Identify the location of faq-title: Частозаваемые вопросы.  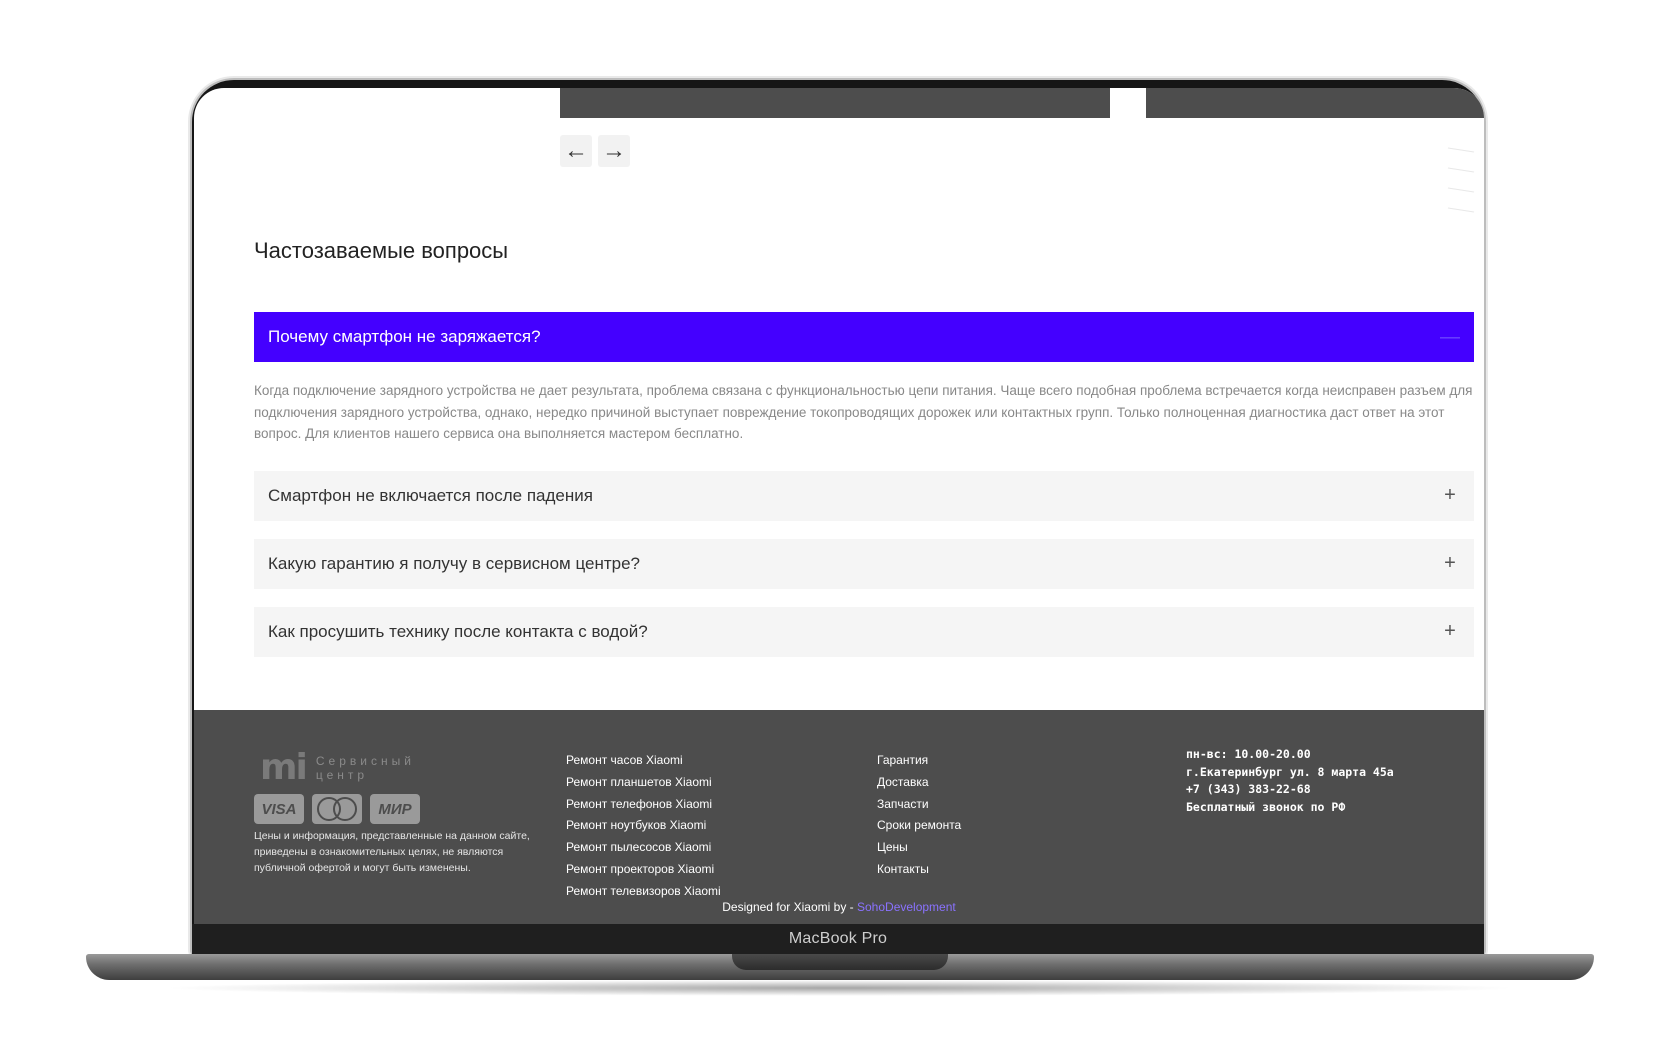
(381, 250).